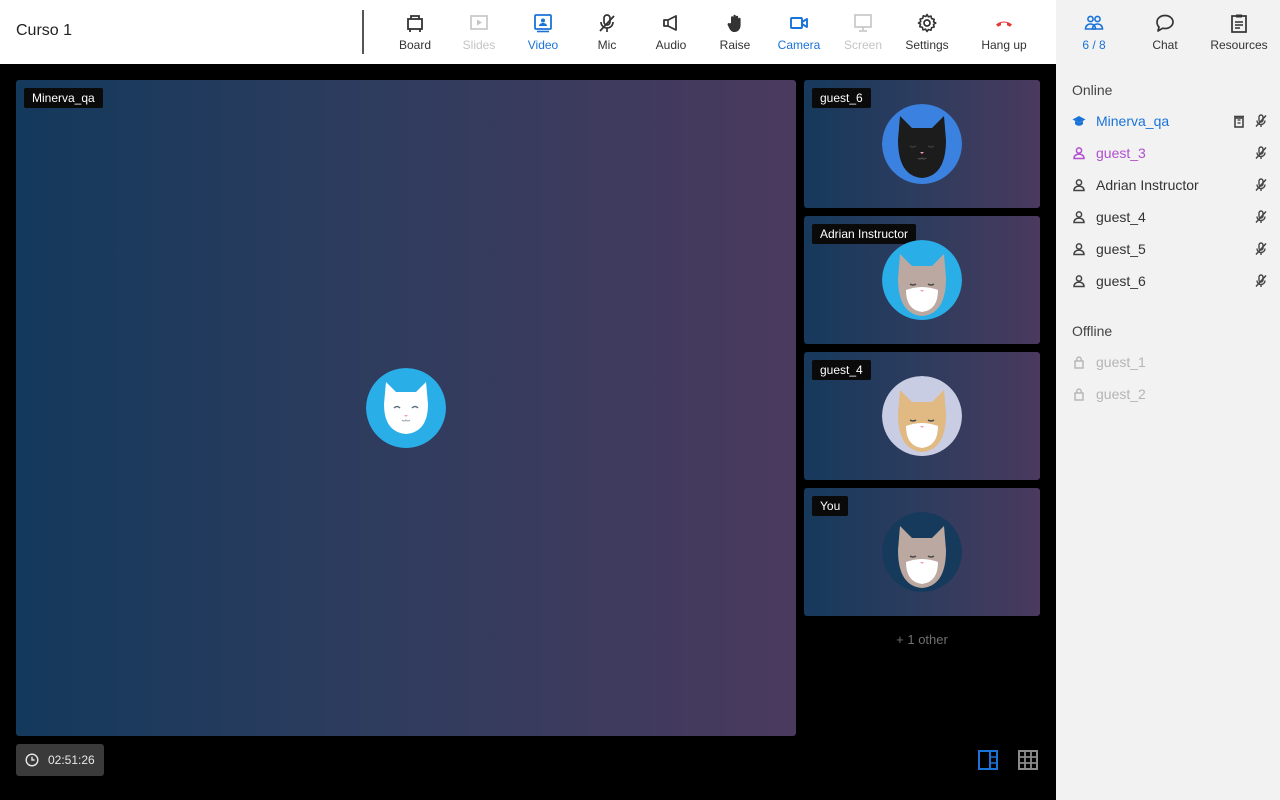 The width and height of the screenshot is (1280, 800). I want to click on participant-minerva-qa: Minerva_qa, so click(1170, 121).